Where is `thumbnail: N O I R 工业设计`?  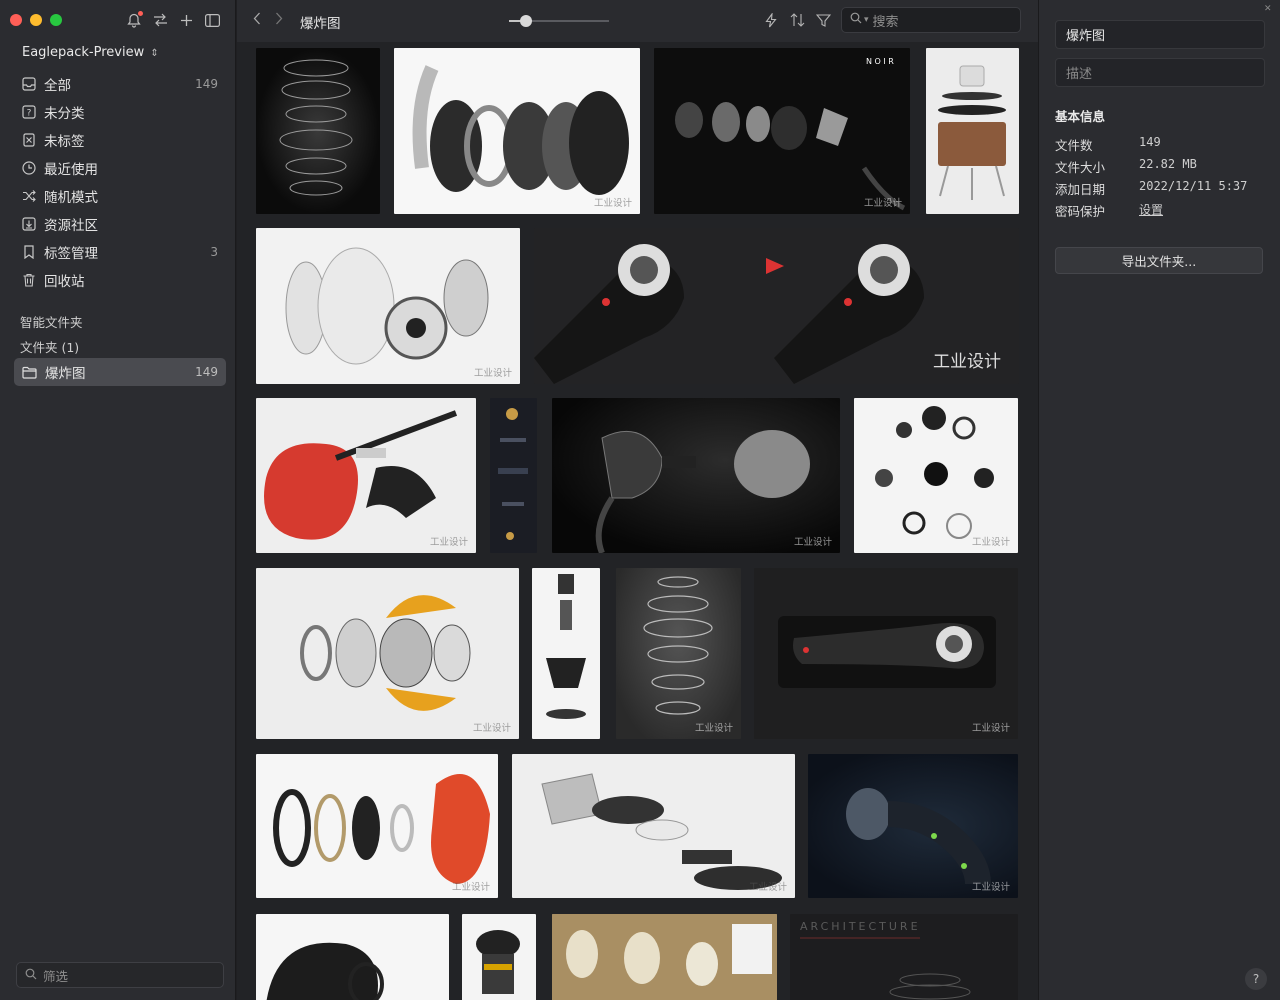
thumbnail: N O I R 工业设计 is located at coordinates (782, 131).